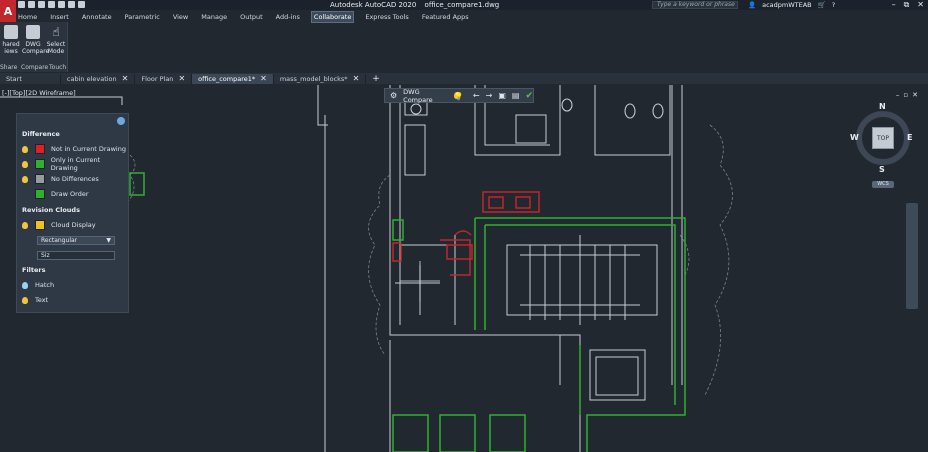 The height and width of the screenshot is (452, 928). I want to click on row-draw-order: Draw Order, so click(55, 194).